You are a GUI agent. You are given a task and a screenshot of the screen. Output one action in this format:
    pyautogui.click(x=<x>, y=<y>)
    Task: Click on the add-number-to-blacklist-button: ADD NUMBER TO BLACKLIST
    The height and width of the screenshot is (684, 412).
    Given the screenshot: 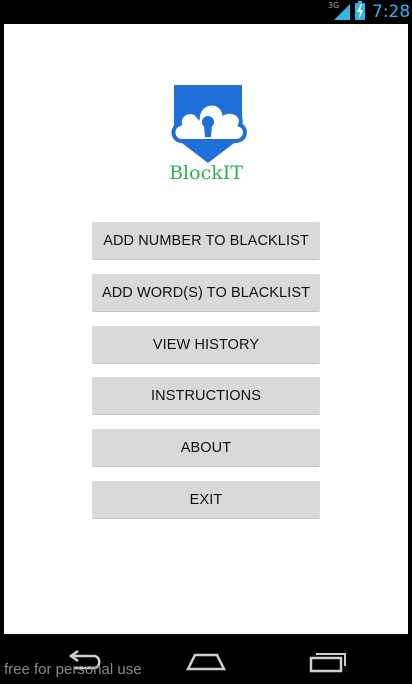 What is the action you would take?
    pyautogui.click(x=206, y=241)
    